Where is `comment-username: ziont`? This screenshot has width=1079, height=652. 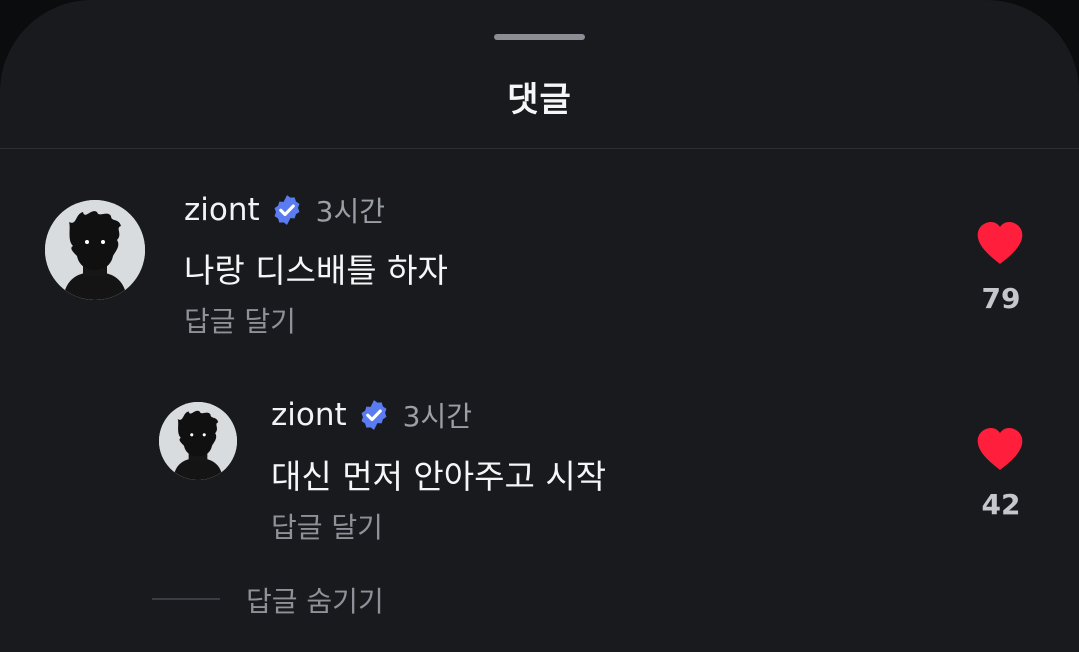 comment-username: ziont is located at coordinates (222, 210).